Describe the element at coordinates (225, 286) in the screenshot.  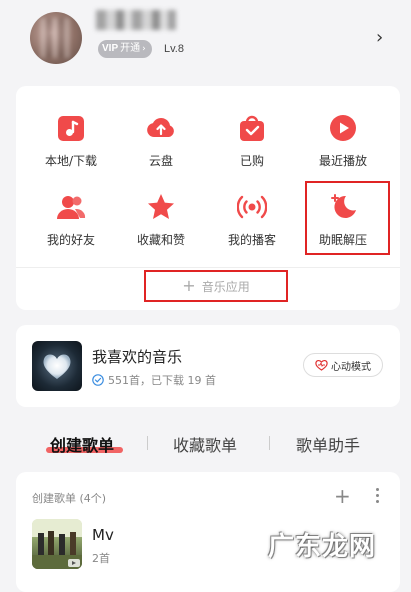
I see `add-music-app-label: 音乐应用` at that location.